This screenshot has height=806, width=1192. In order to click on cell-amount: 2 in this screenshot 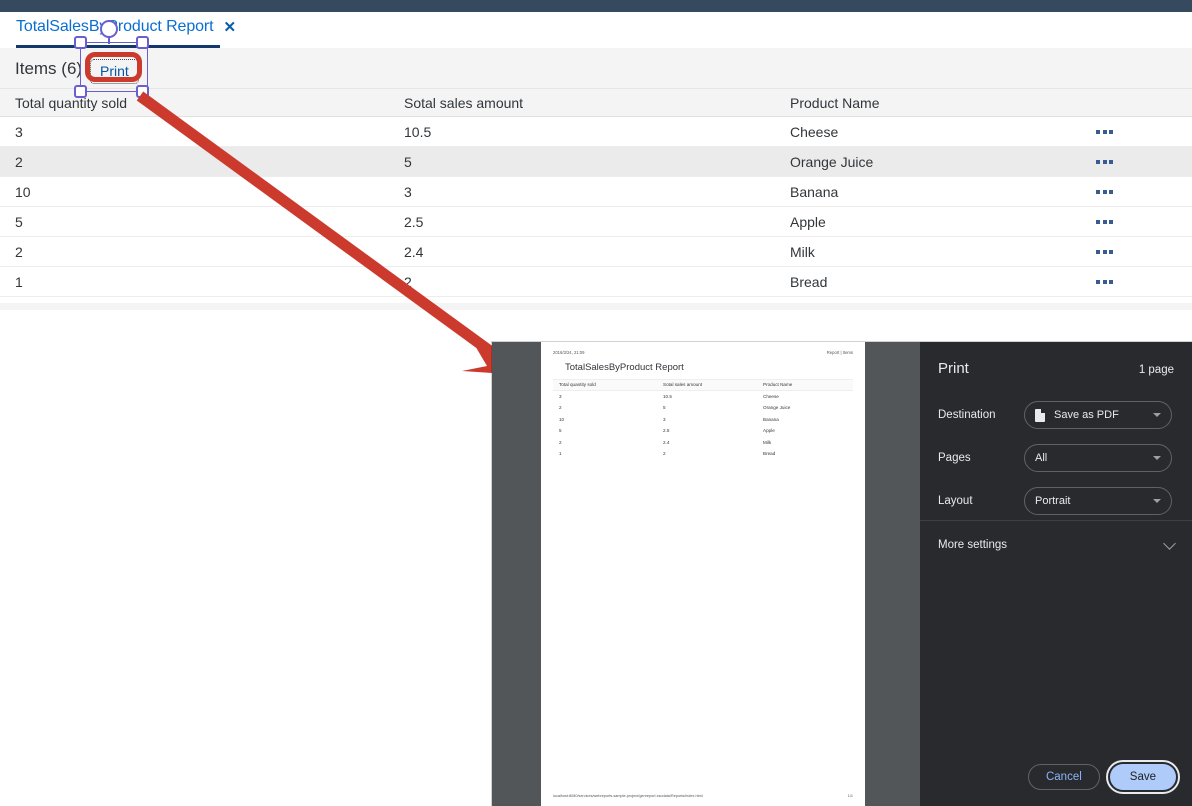, I will do `click(408, 281)`.